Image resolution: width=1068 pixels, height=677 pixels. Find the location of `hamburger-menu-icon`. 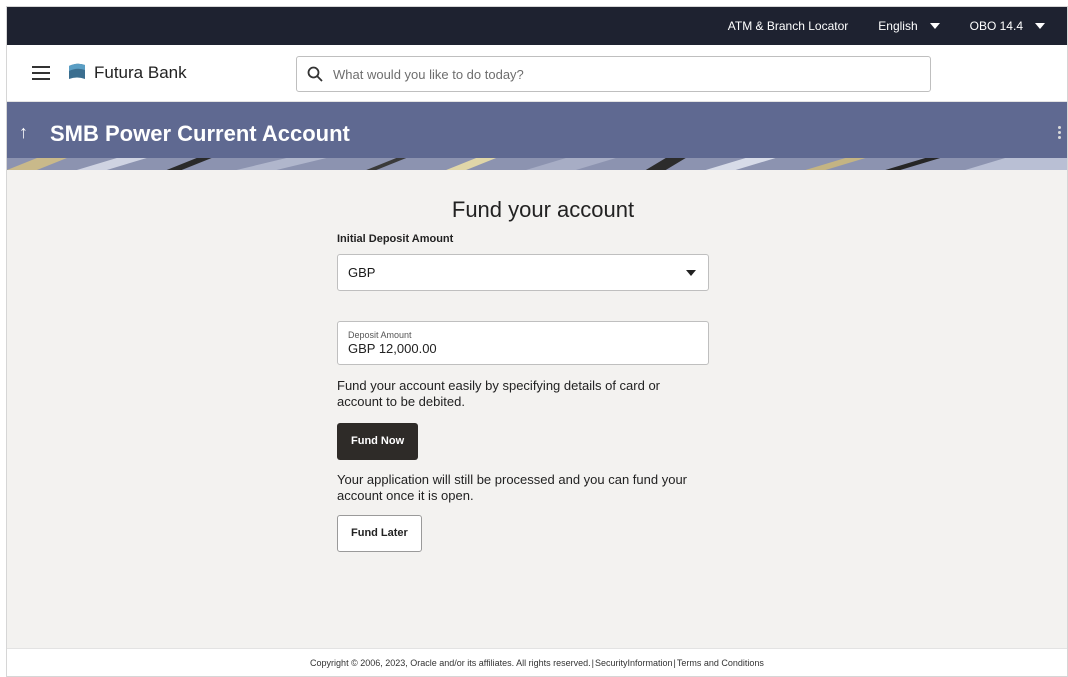

hamburger-menu-icon is located at coordinates (41, 73).